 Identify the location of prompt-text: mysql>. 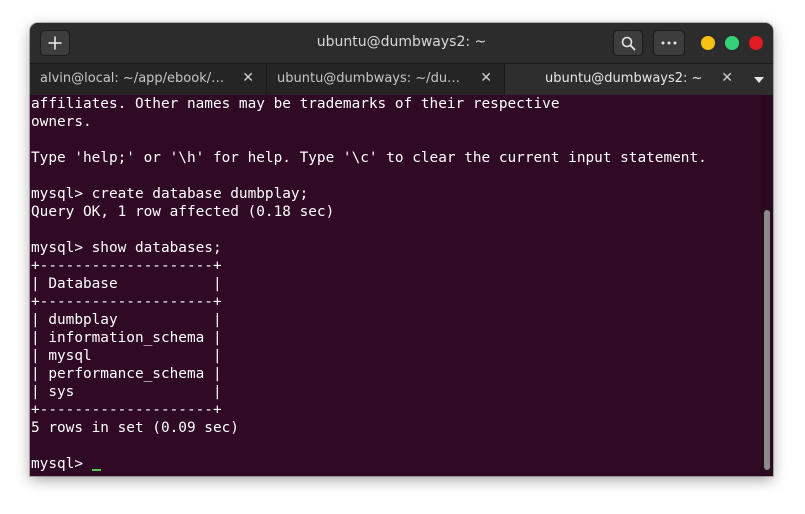
(61, 464).